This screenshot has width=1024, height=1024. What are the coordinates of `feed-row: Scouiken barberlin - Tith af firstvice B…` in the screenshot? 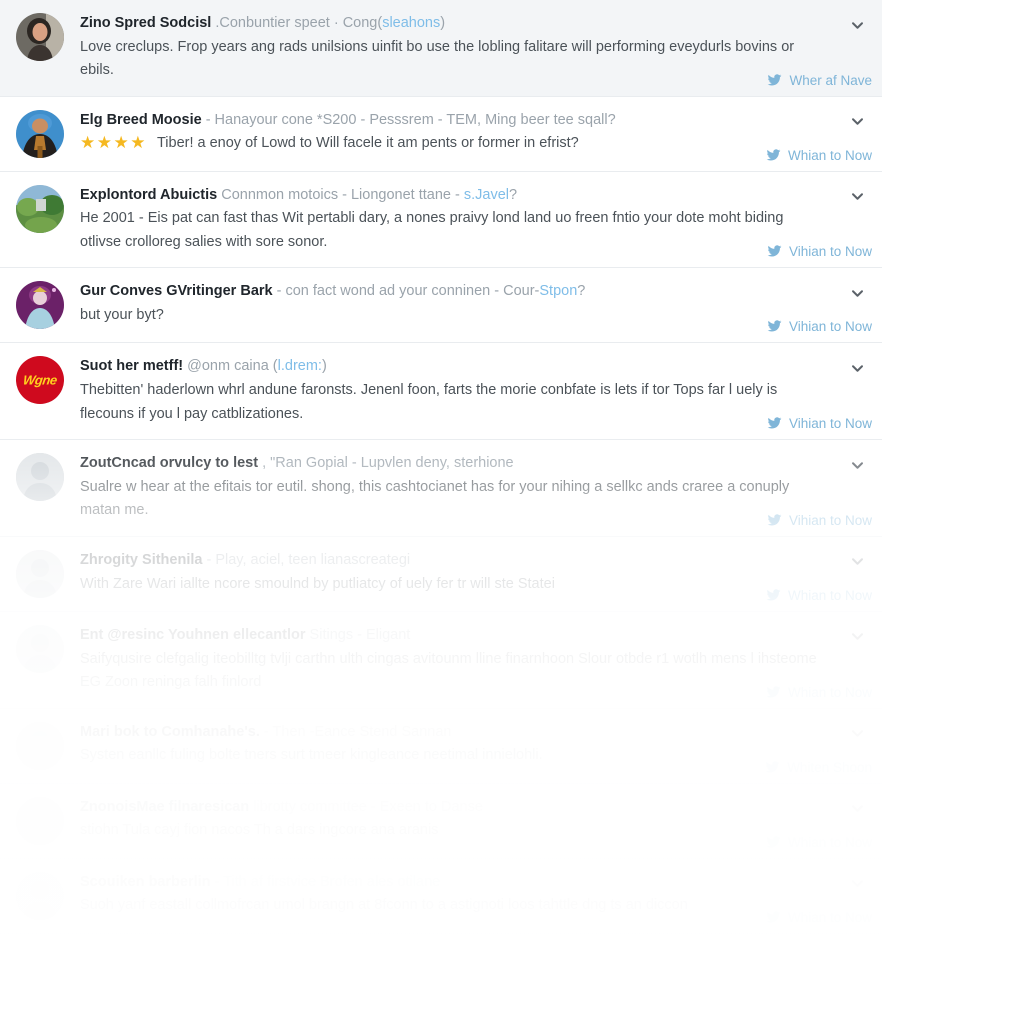 It's located at (441, 896).